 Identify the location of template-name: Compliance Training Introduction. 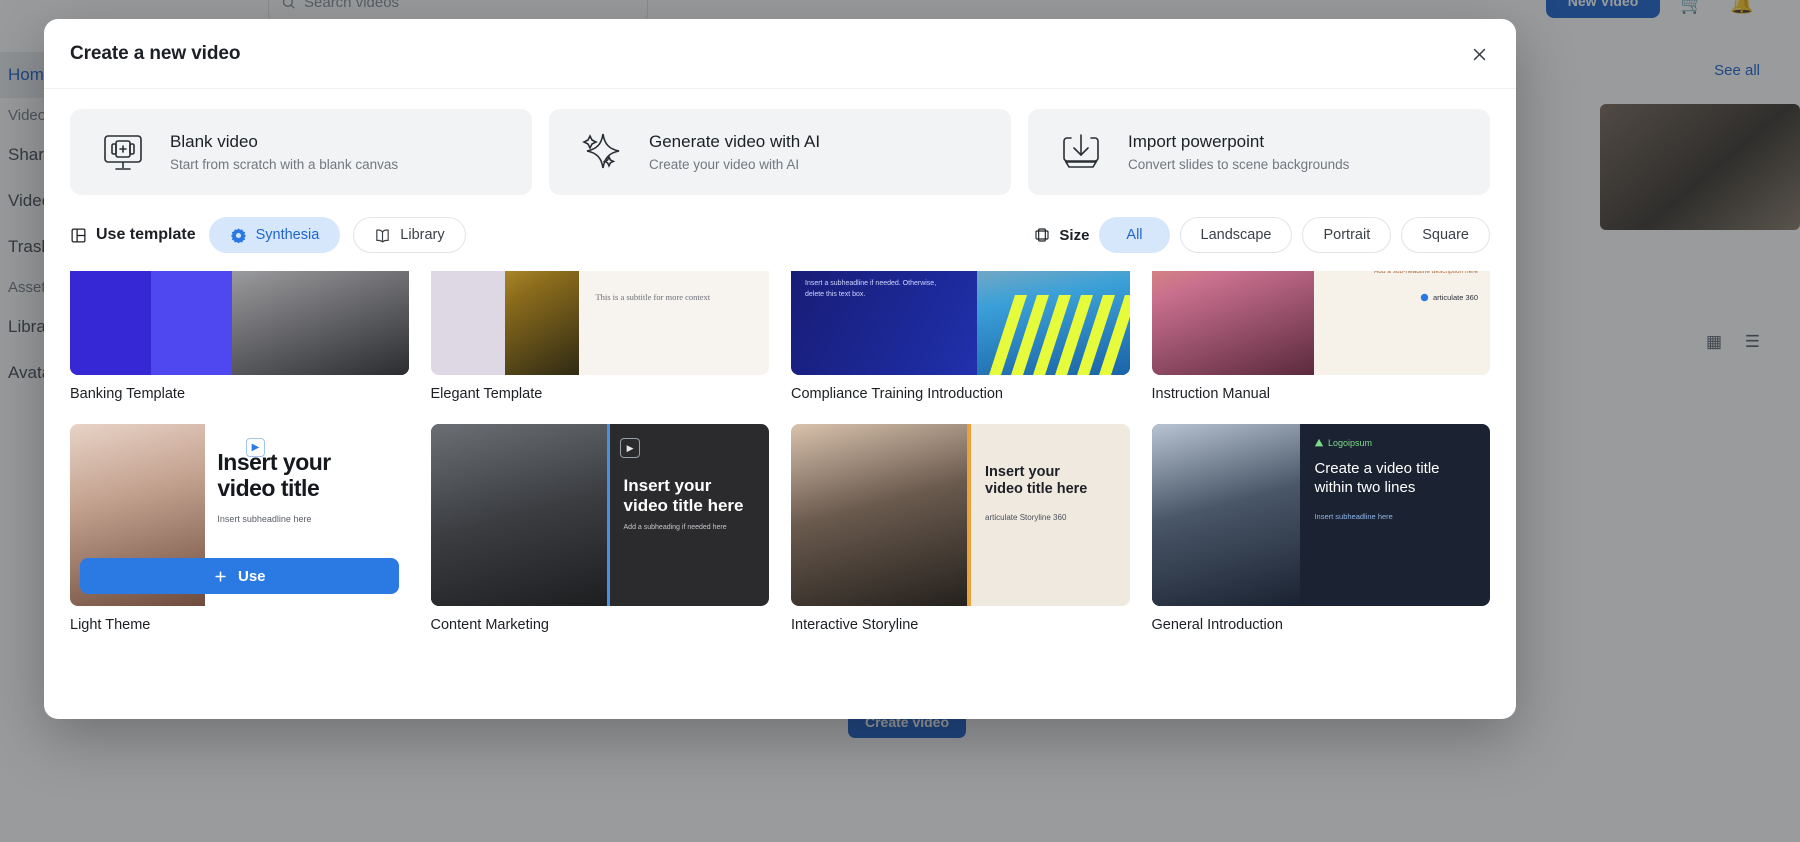
(897, 394).